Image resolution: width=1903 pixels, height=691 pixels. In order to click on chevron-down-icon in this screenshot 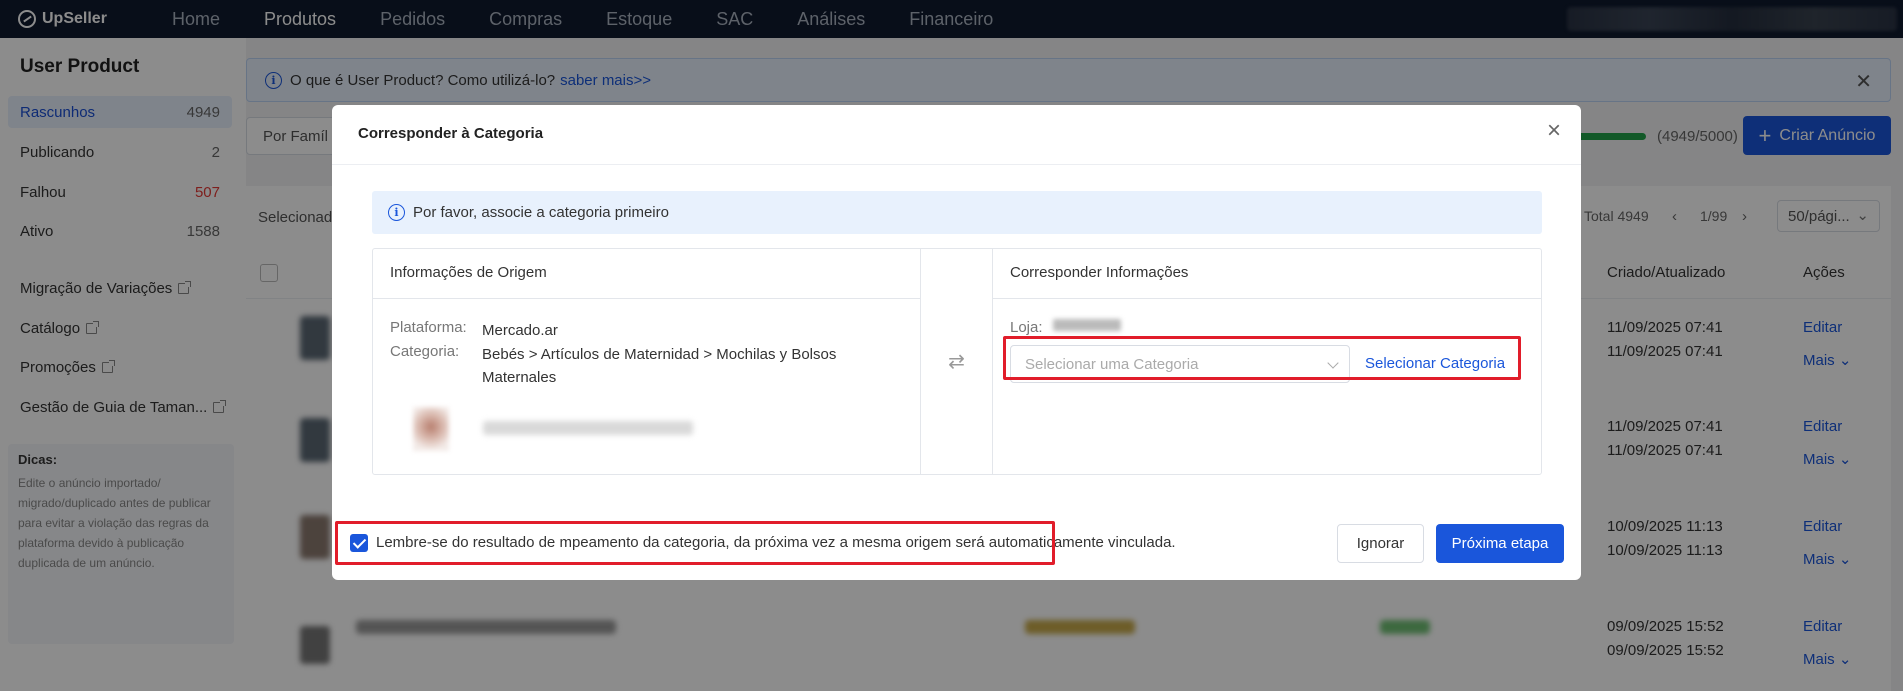, I will do `click(1333, 363)`.